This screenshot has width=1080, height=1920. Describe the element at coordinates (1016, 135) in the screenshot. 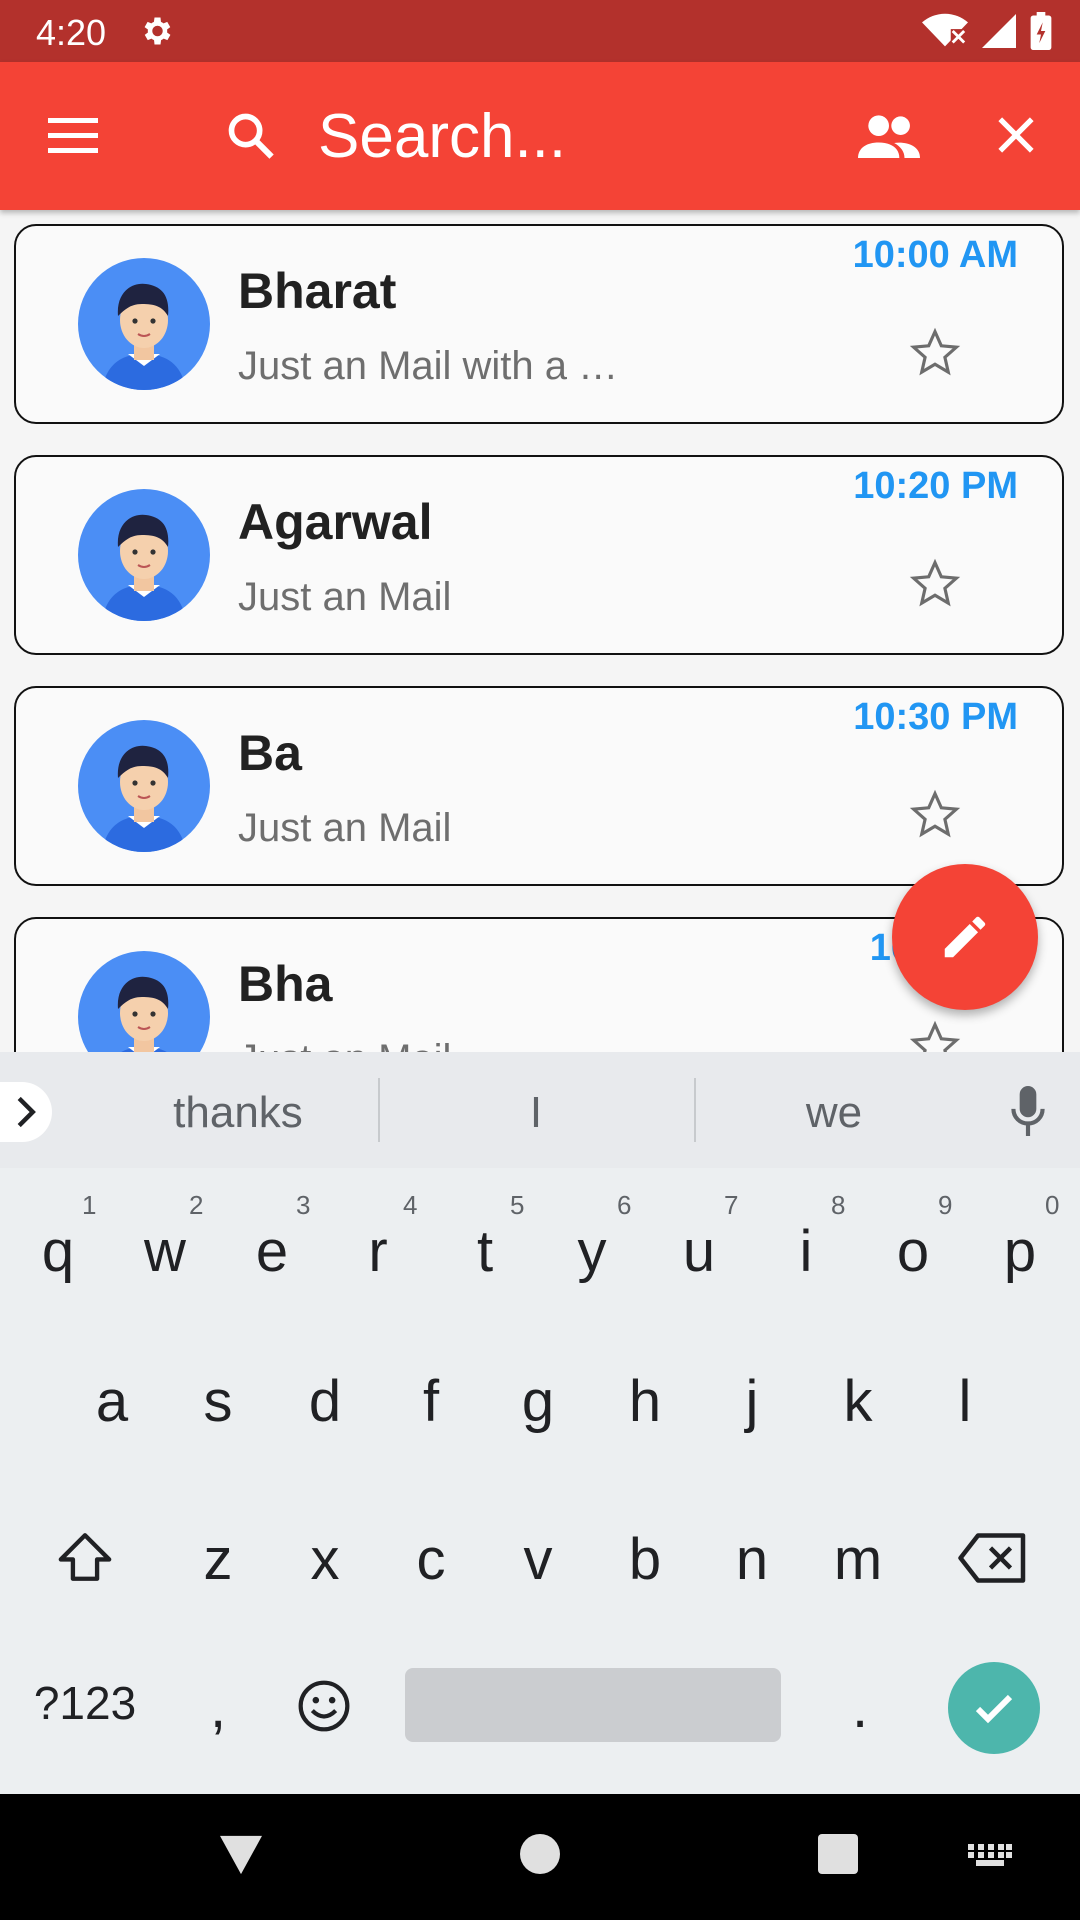

I see `close-icon` at that location.